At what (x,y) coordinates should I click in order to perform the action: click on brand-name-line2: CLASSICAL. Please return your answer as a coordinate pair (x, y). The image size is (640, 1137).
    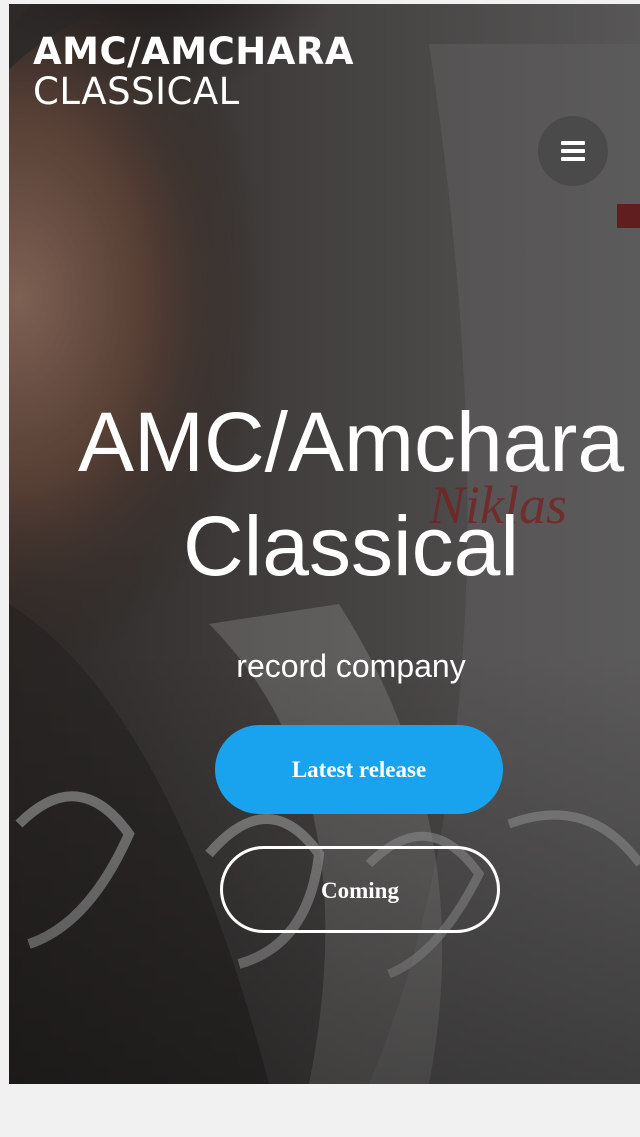
    Looking at the image, I should click on (136, 91).